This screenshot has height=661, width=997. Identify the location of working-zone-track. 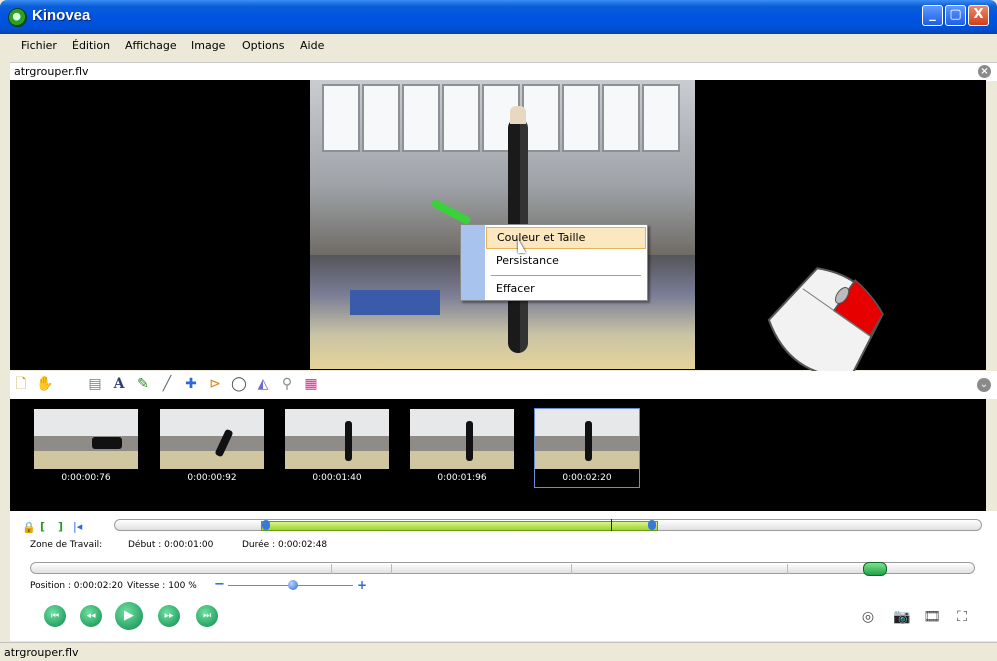
(548, 525).